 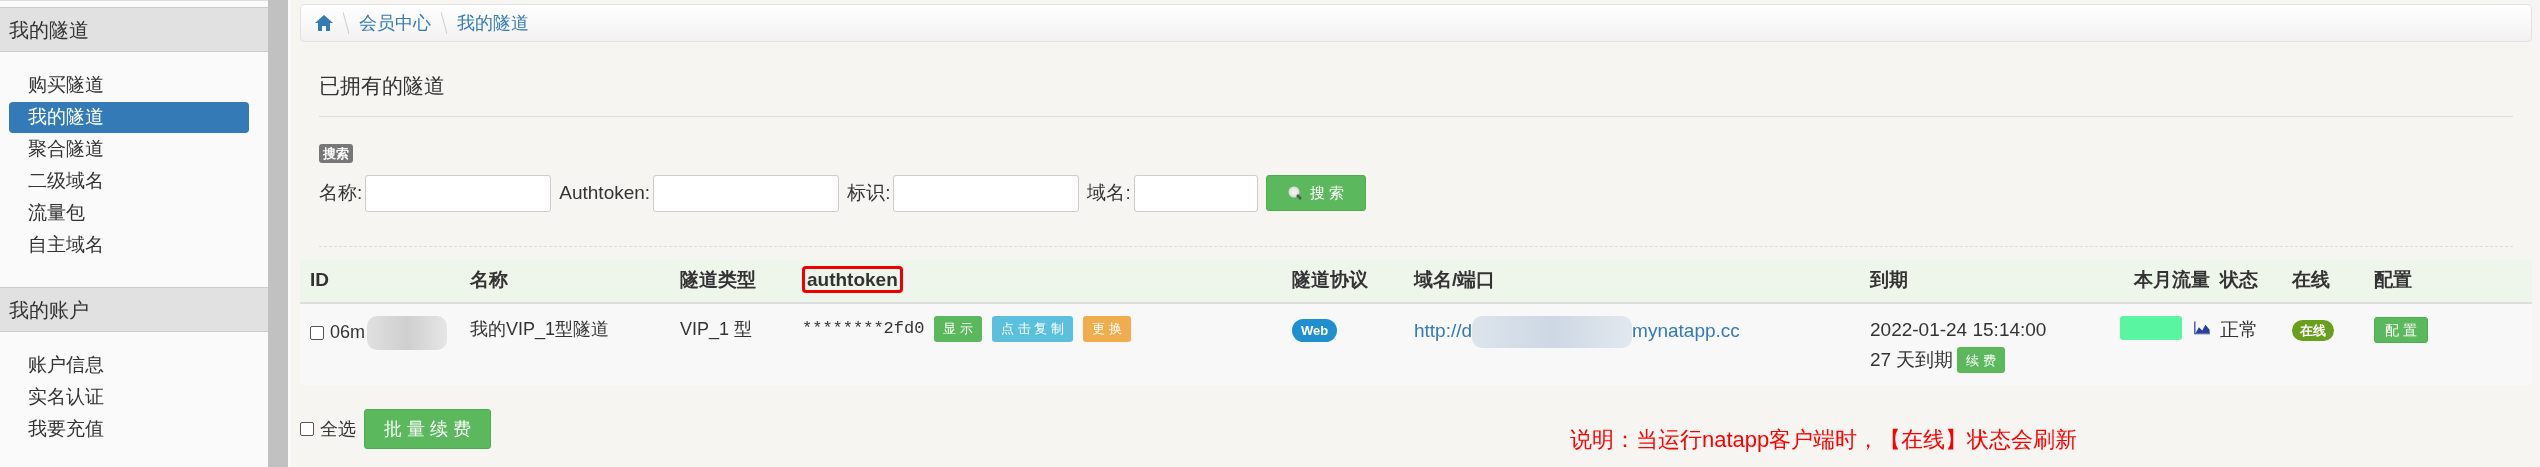 I want to click on column-header: authtoken, so click(x=852, y=280).